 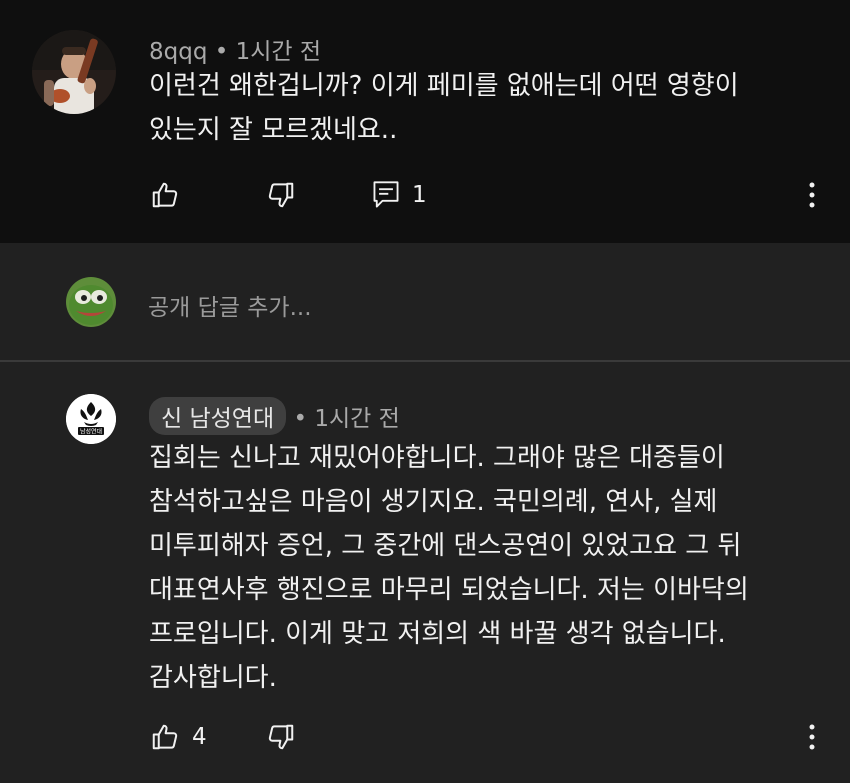 I want to click on reply-count: 1, so click(x=419, y=195).